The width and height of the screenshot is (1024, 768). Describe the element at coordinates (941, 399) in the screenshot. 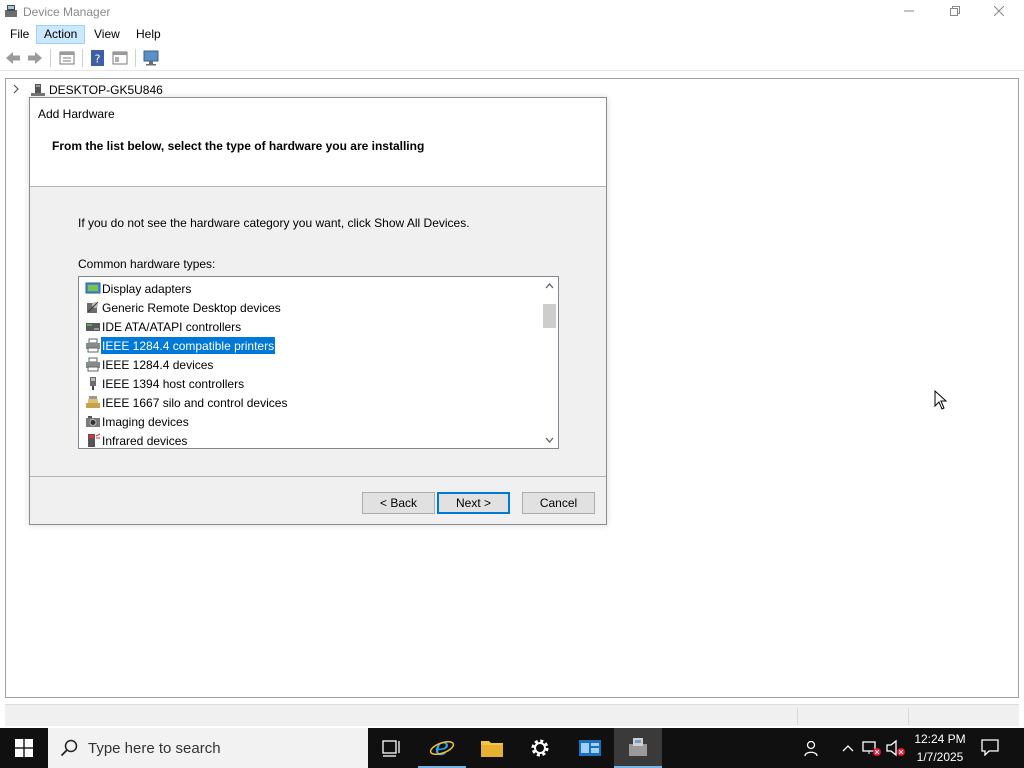

I see `mouse-cursor-icon` at that location.